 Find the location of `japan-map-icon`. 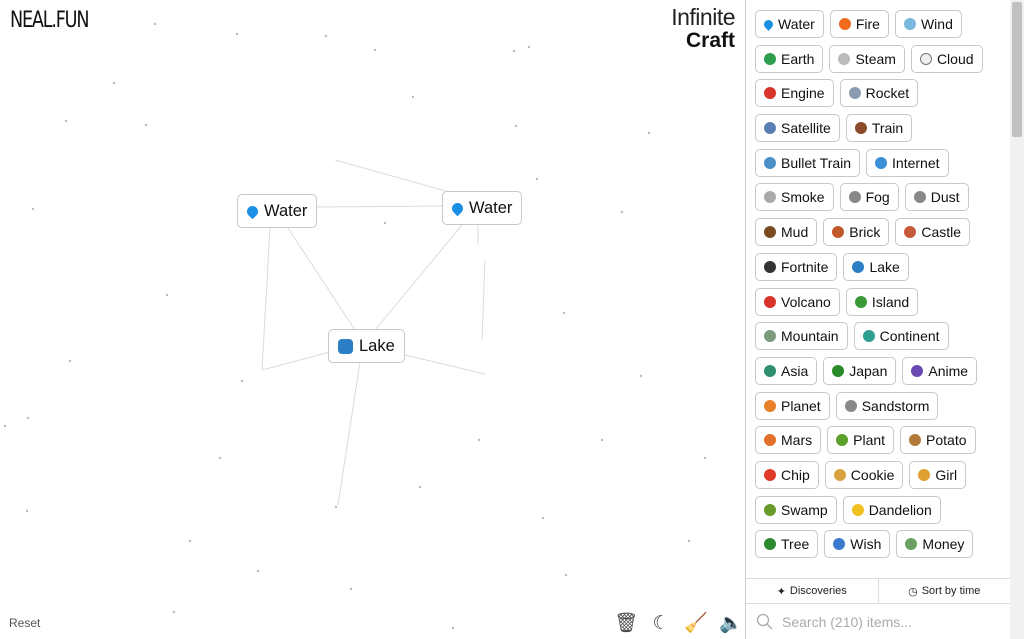

japan-map-icon is located at coordinates (838, 370).